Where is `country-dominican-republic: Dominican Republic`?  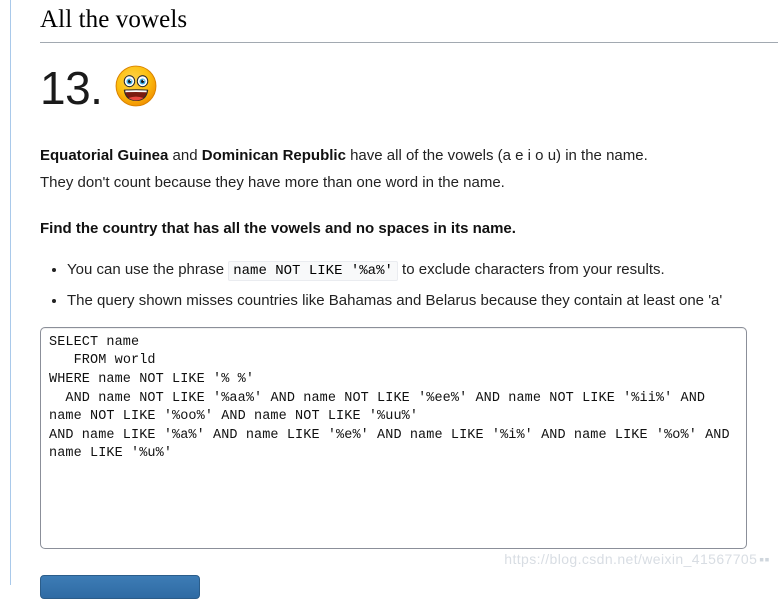
country-dominican-republic: Dominican Republic is located at coordinates (273, 155).